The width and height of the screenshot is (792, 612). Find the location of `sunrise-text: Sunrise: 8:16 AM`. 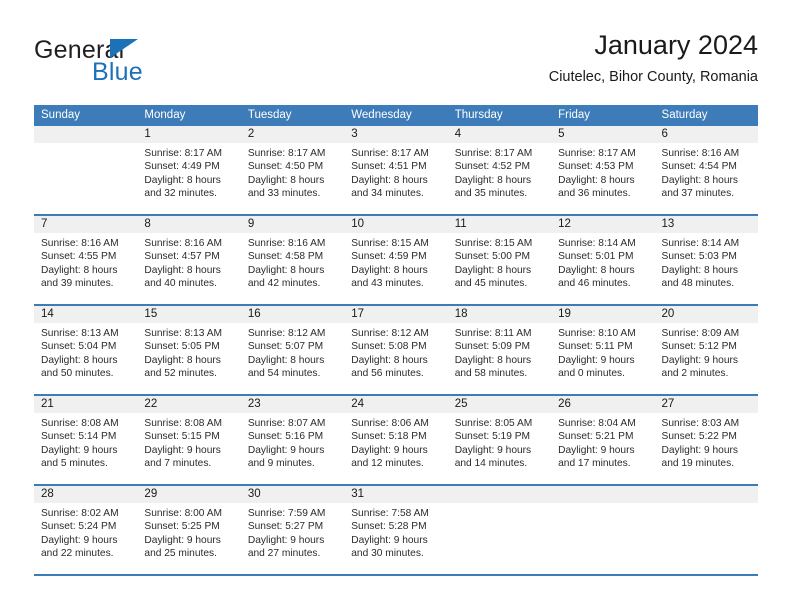

sunrise-text: Sunrise: 8:16 AM is located at coordinates (80, 243).